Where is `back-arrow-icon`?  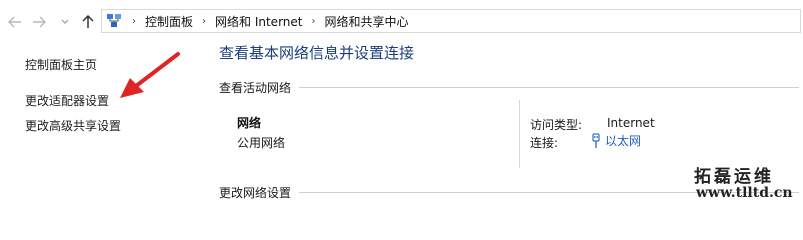
back-arrow-icon is located at coordinates (15, 22).